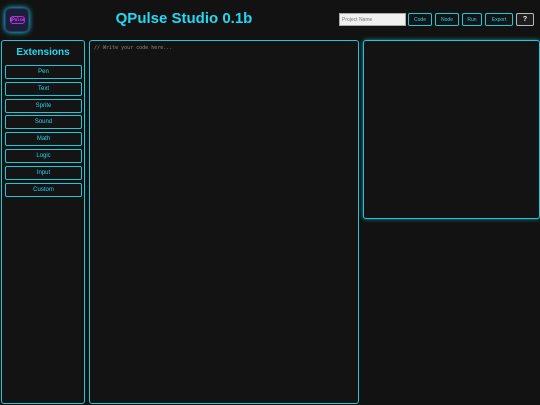 Image resolution: width=540 pixels, height=405 pixels. Describe the element at coordinates (43, 139) in the screenshot. I see `extension-math: Math` at that location.